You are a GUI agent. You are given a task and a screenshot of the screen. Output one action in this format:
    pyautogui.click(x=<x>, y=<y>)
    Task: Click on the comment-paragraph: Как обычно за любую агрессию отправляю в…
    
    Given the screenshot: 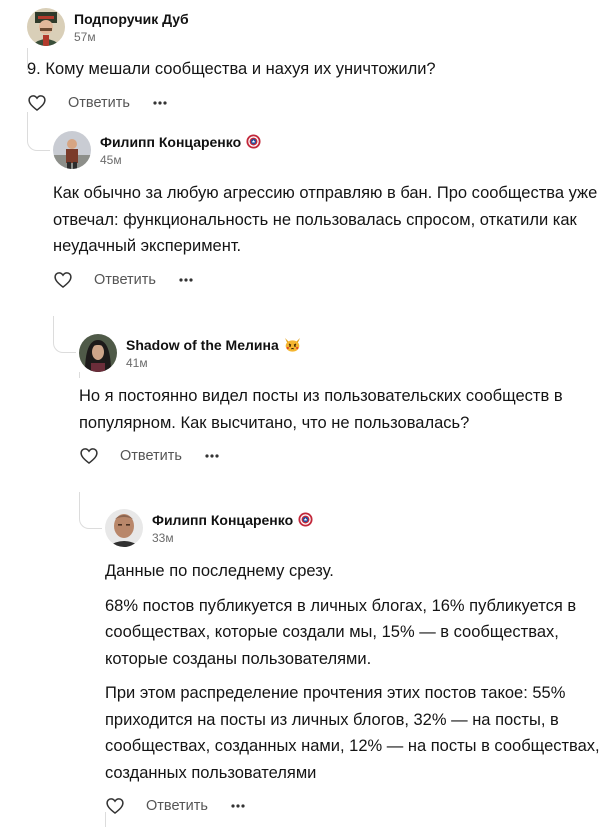 What is the action you would take?
    pyautogui.click(x=325, y=219)
    